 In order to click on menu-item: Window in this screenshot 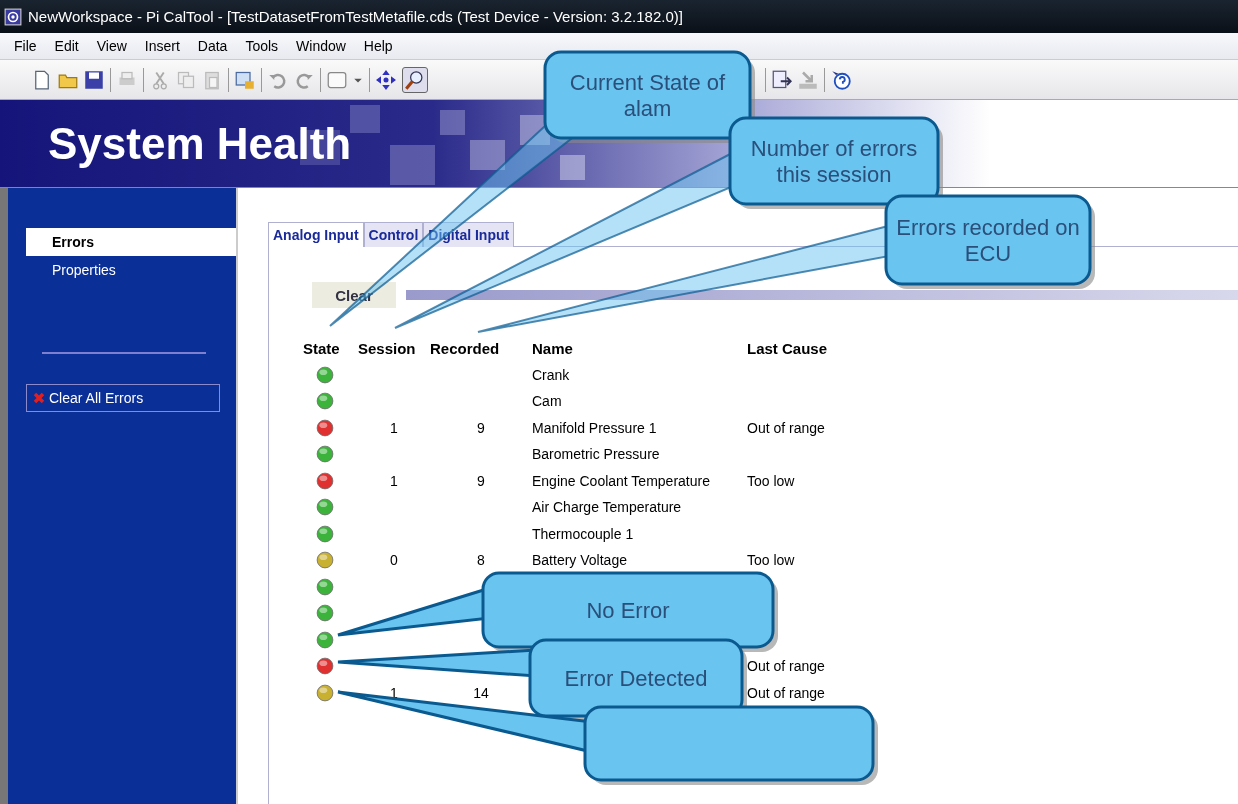, I will do `click(321, 46)`.